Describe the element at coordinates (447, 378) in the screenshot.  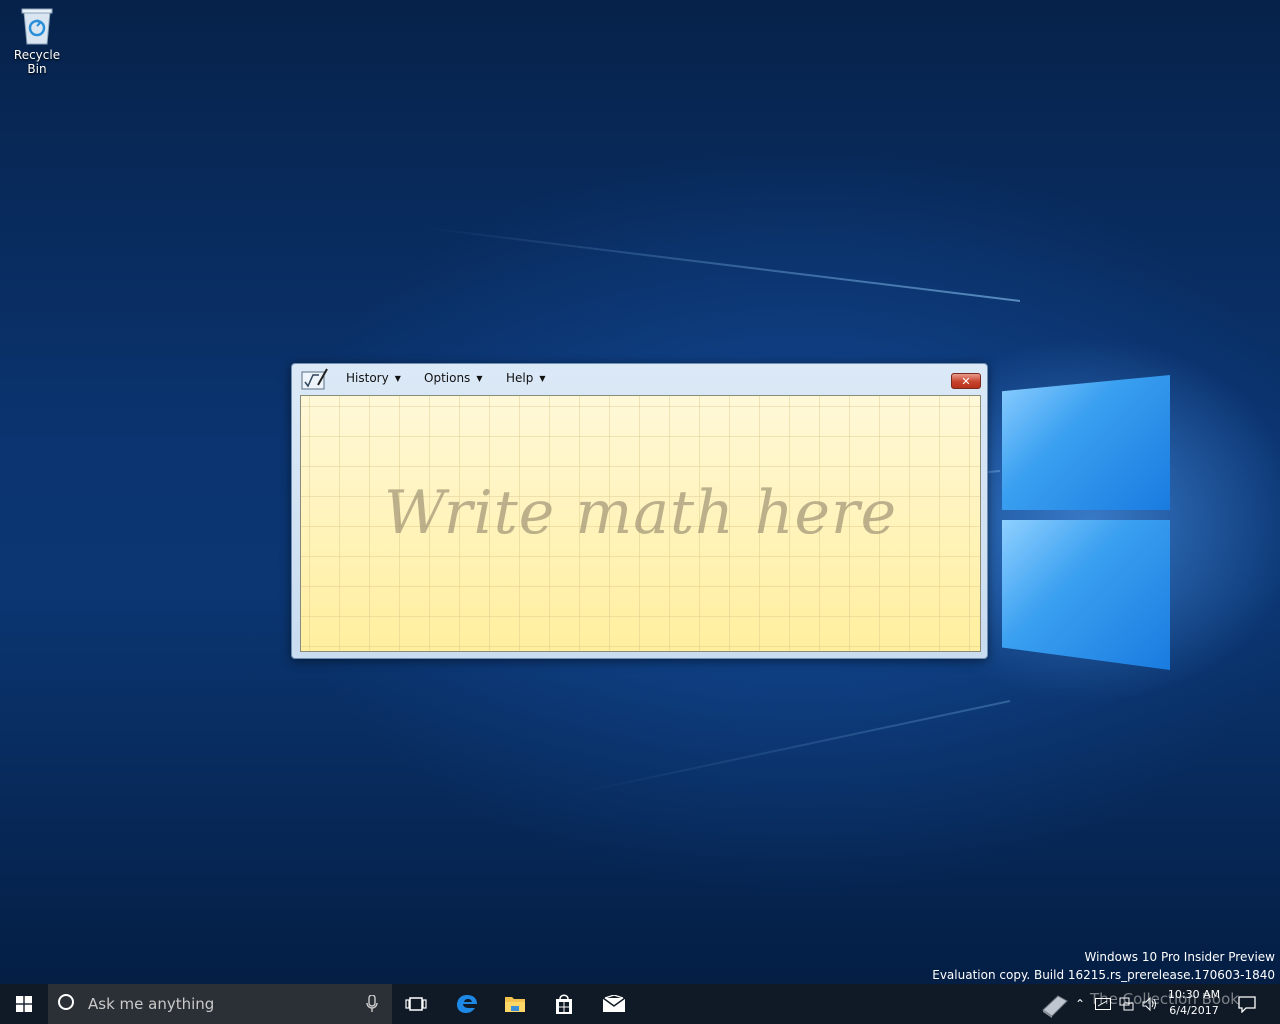
I see `menu-options-label: Options` at that location.